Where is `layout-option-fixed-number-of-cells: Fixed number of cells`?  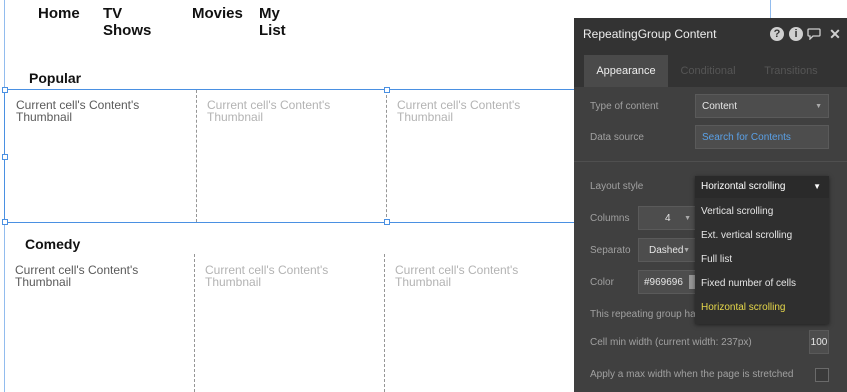 layout-option-fixed-number-of-cells: Fixed number of cells is located at coordinates (748, 283).